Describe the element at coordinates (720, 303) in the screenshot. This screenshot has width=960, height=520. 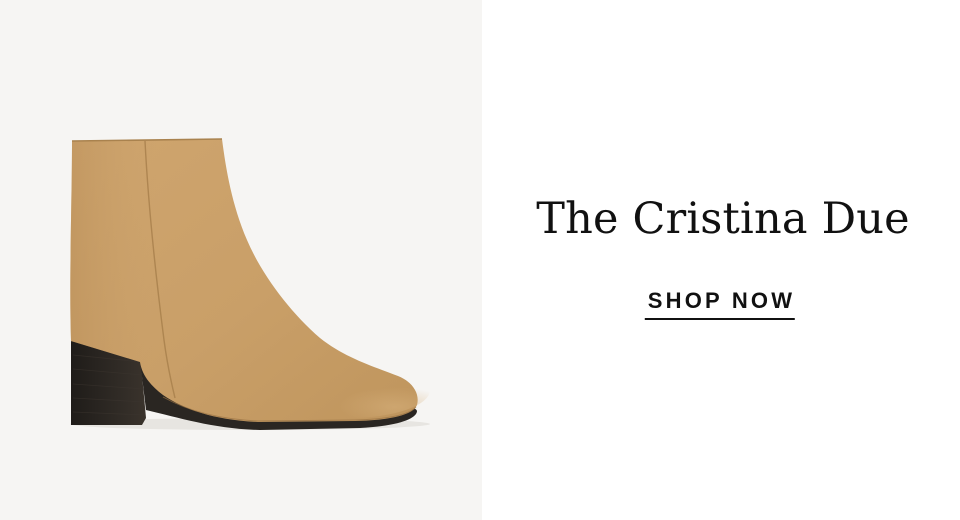
I see `shop-now-link: SHOP NOW` at that location.